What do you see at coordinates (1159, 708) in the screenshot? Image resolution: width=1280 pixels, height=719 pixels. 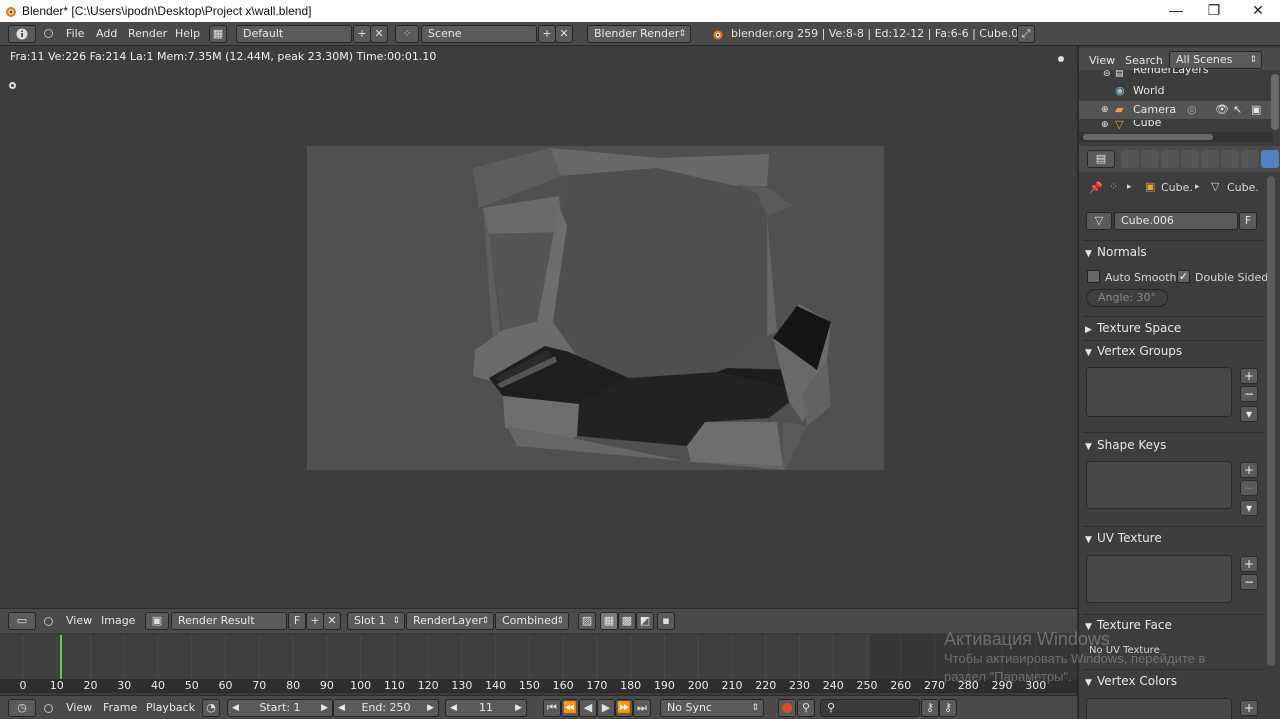 I see `vertex-colors-list` at bounding box center [1159, 708].